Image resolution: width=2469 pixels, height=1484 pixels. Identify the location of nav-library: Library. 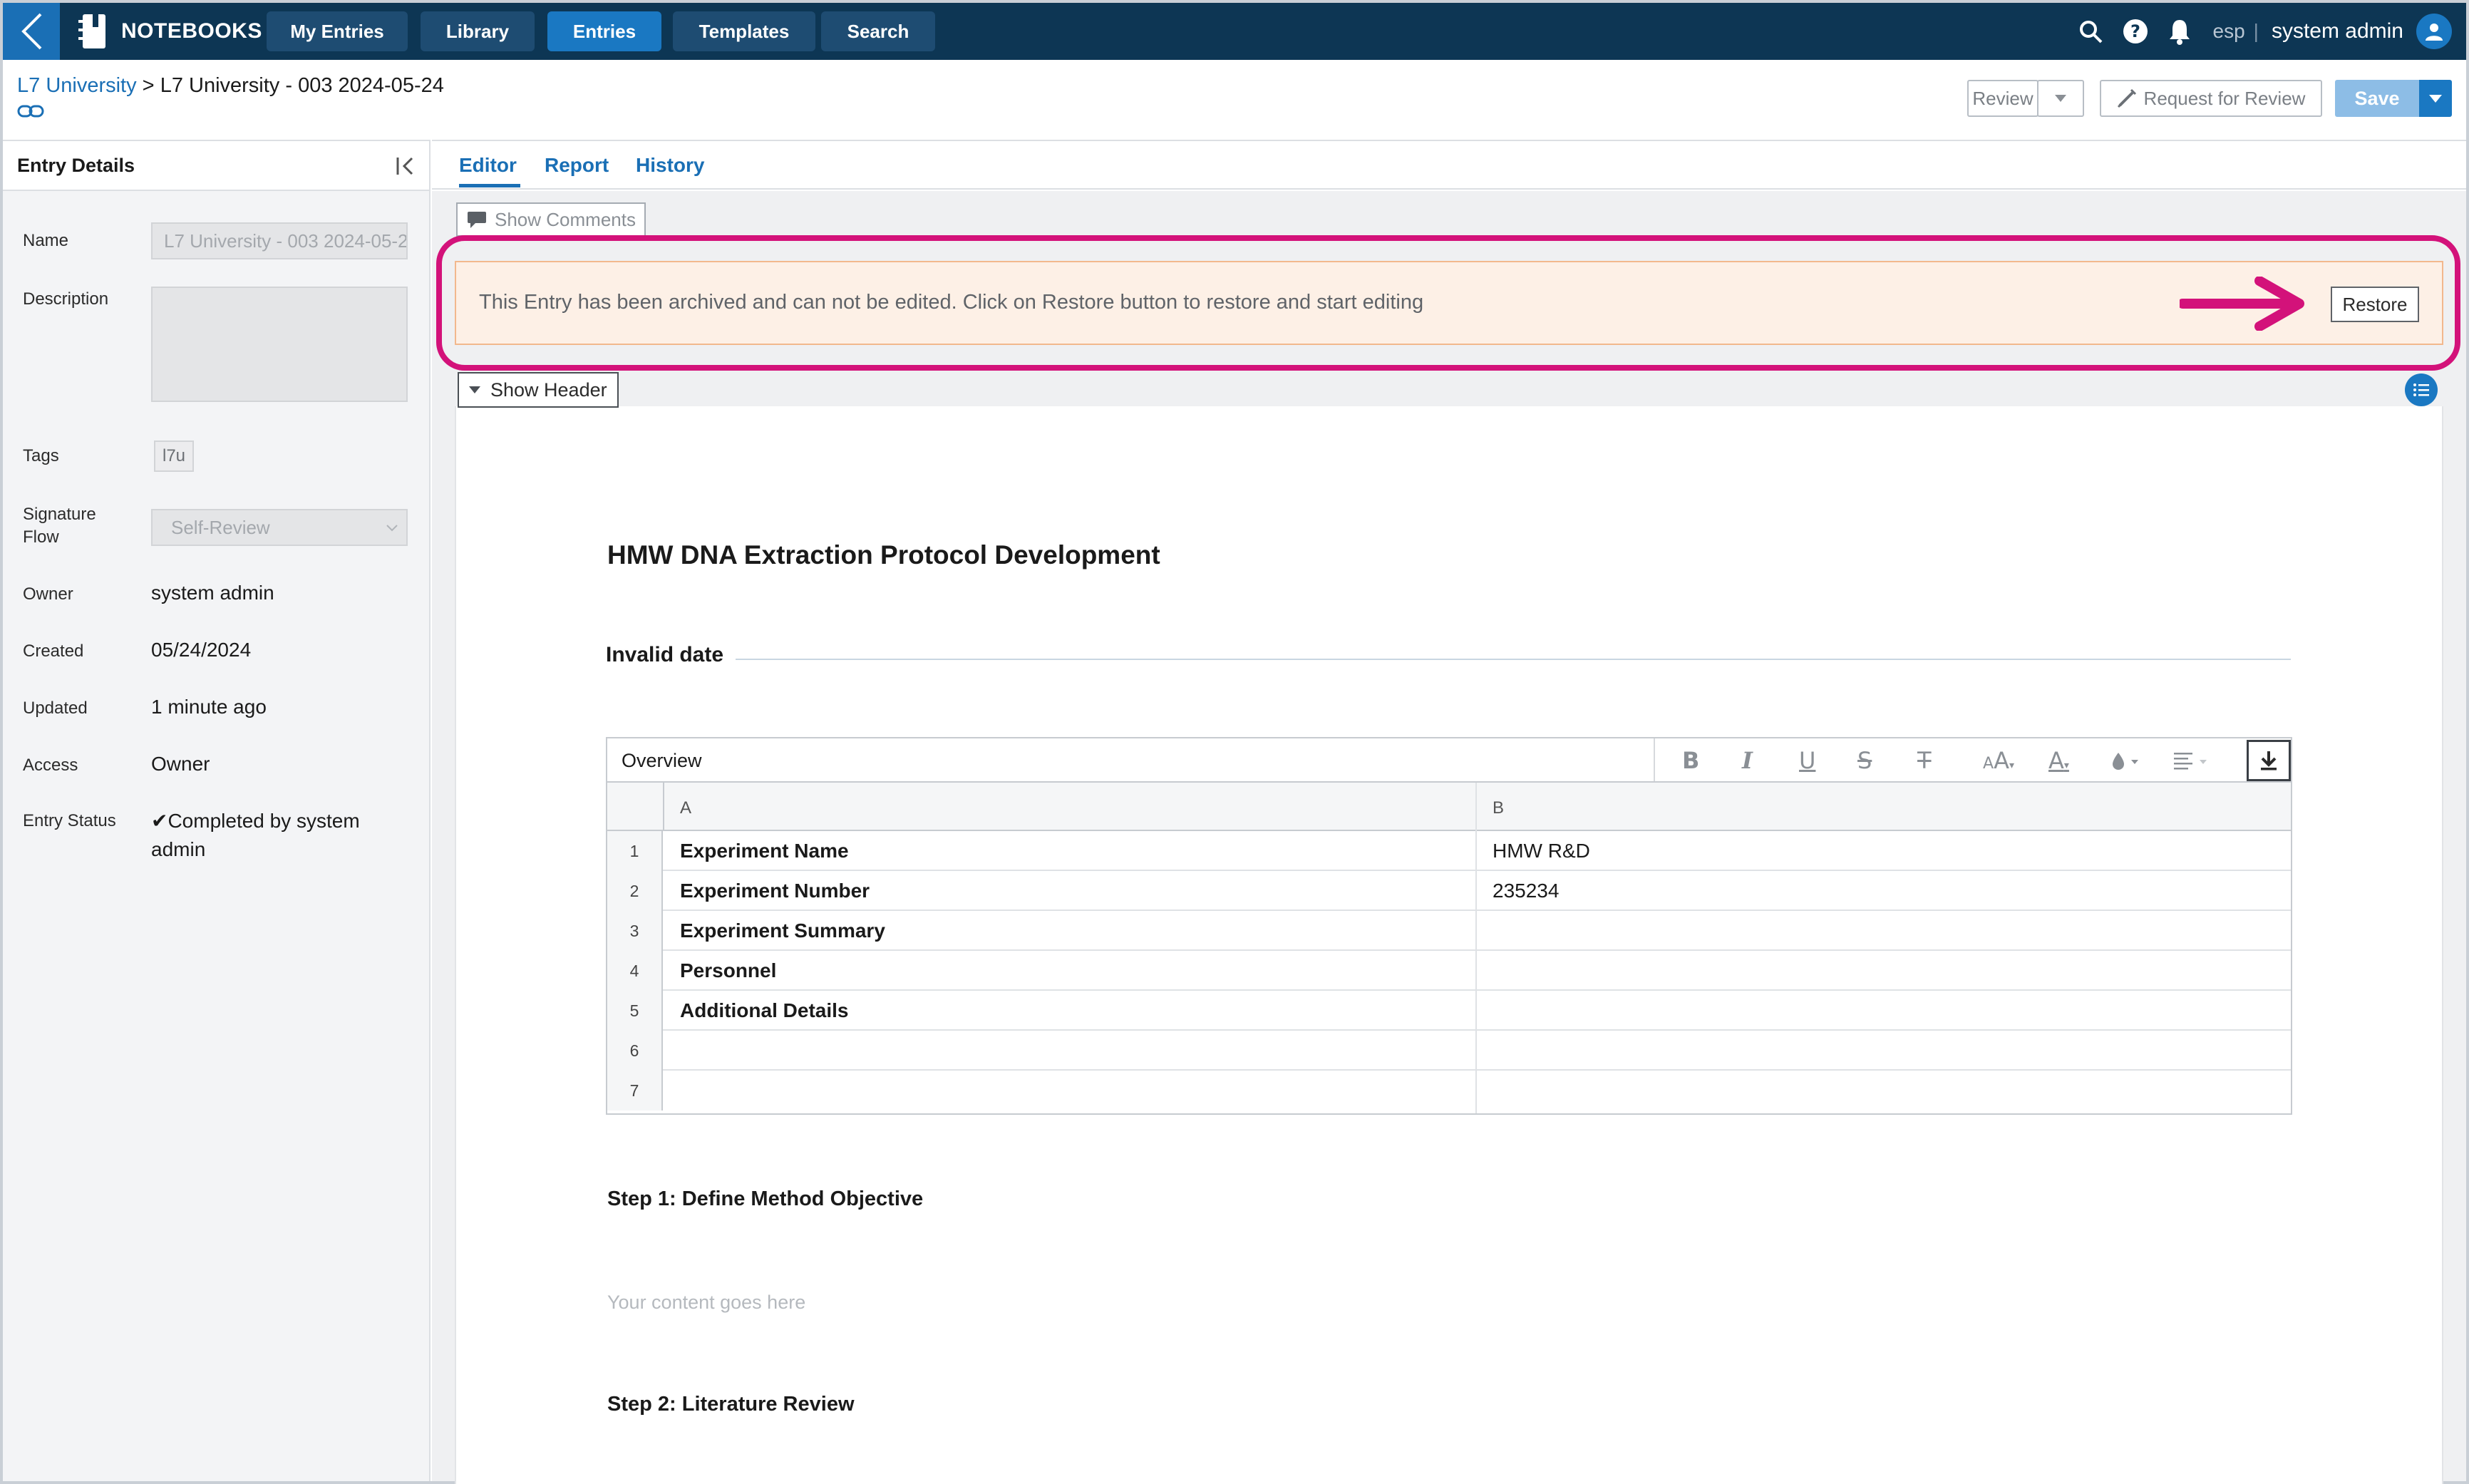
(478, 31).